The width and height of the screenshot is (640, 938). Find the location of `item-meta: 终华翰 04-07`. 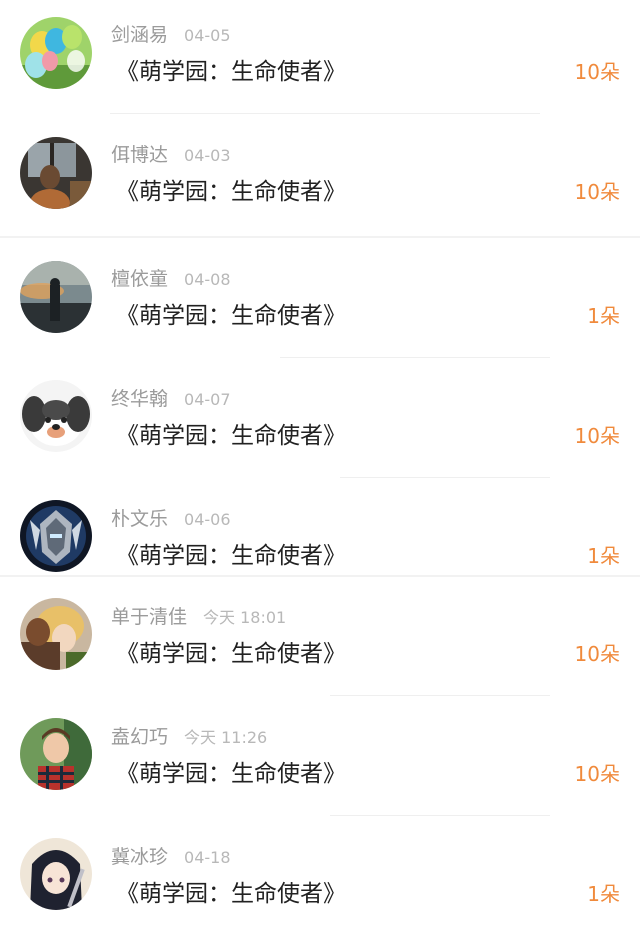

item-meta: 终华翰 04-07 is located at coordinates (171, 399).